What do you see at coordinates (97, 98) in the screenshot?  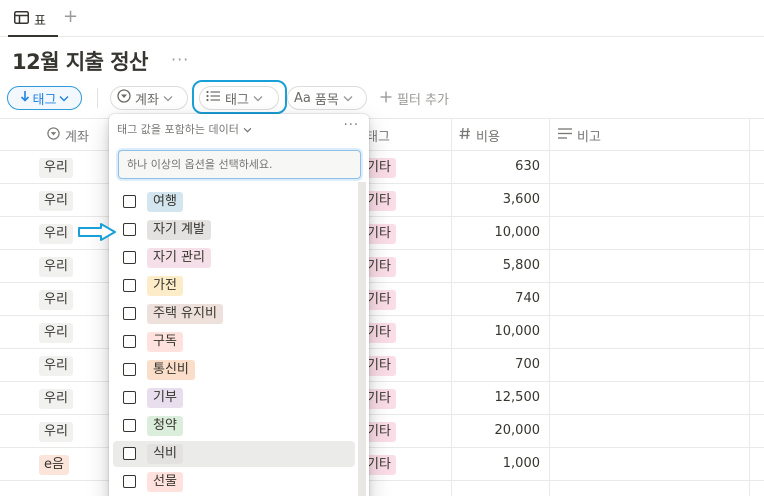 I see `divider` at bounding box center [97, 98].